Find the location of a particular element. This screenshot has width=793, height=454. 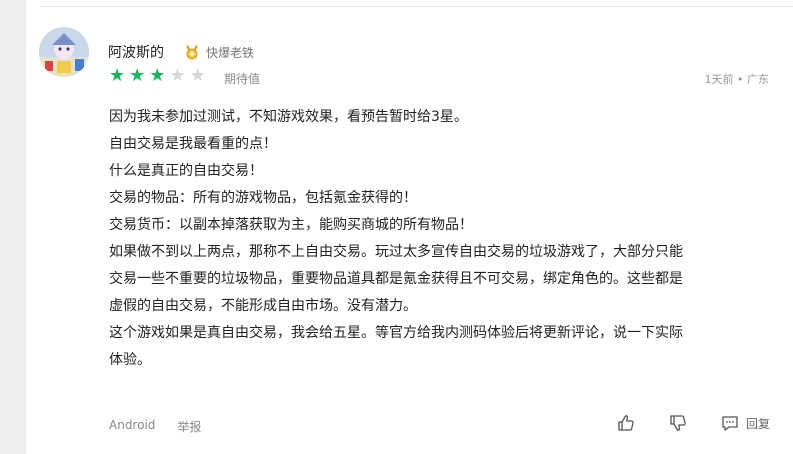

medal-icon is located at coordinates (192, 52).